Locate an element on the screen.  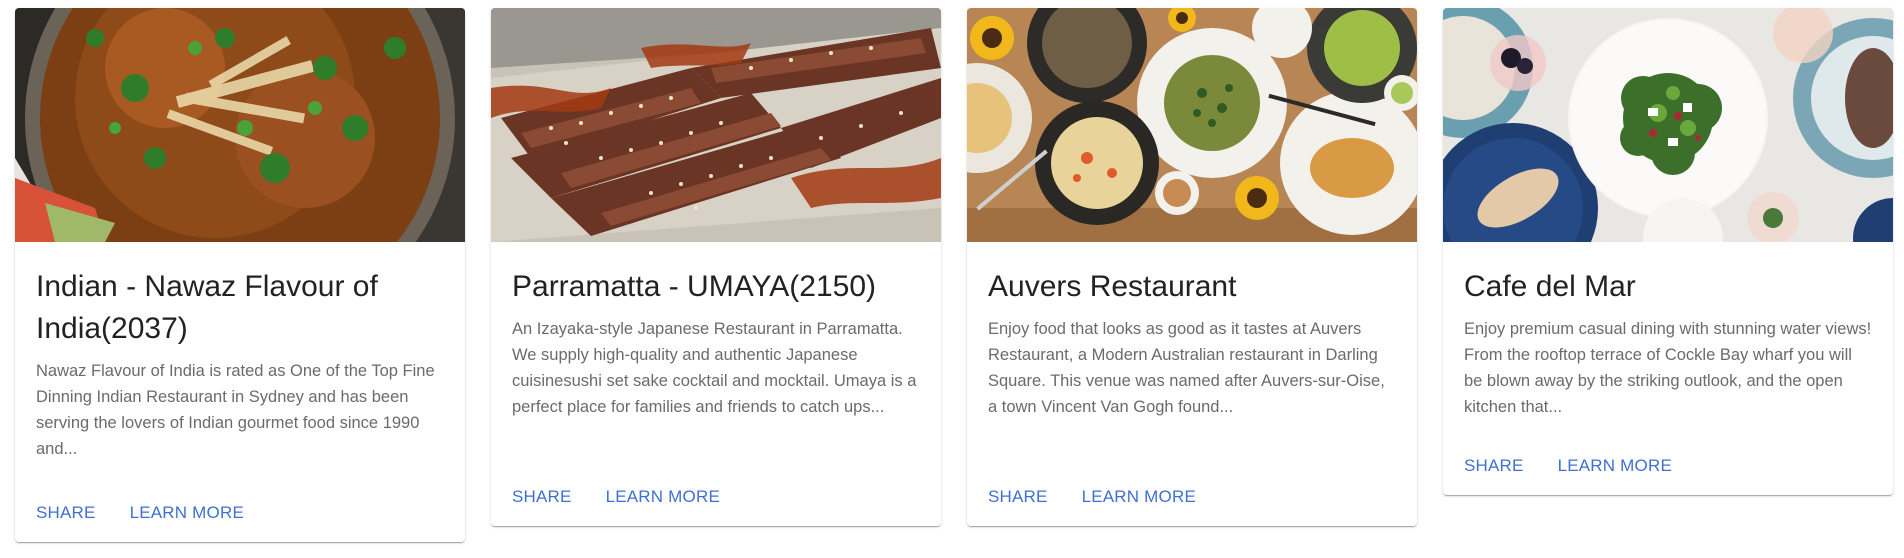
card-title: Cafe del Mar is located at coordinates (1550, 286).